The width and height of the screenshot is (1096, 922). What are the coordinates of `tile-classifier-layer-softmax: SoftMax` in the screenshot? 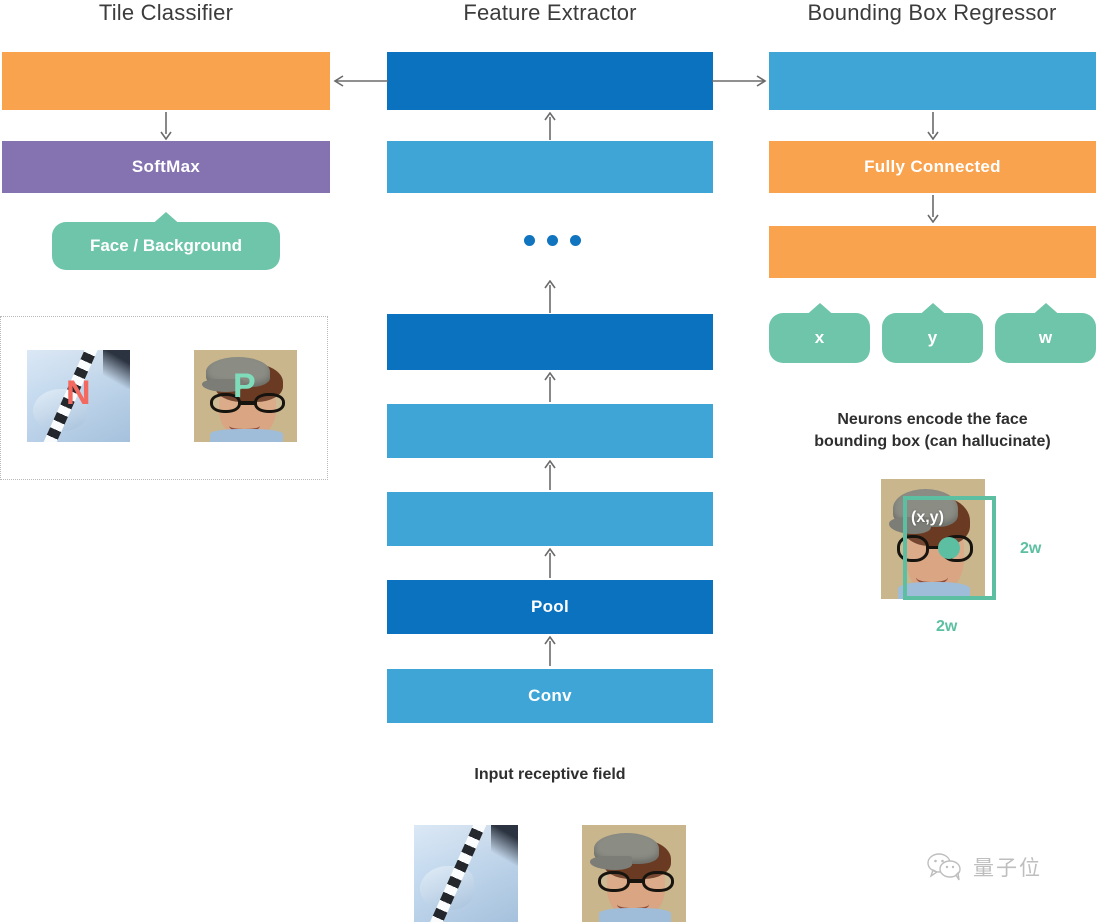 It's located at (166, 167).